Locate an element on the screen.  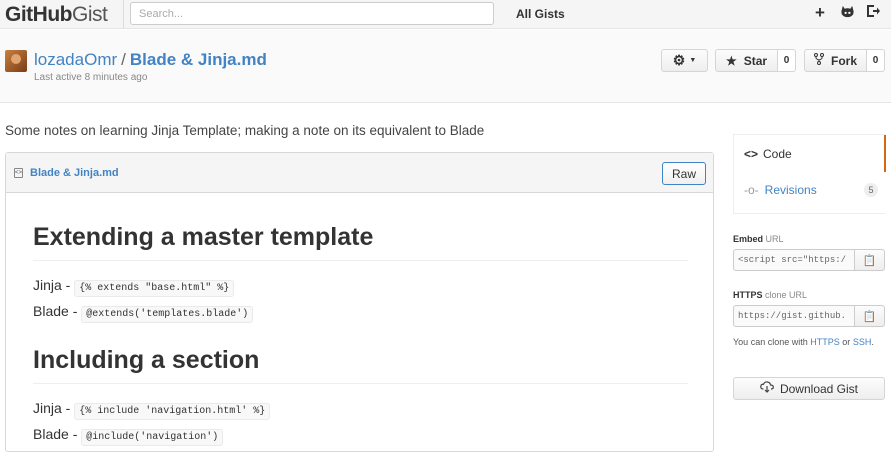
star-button: ★ Star is located at coordinates (746, 60).